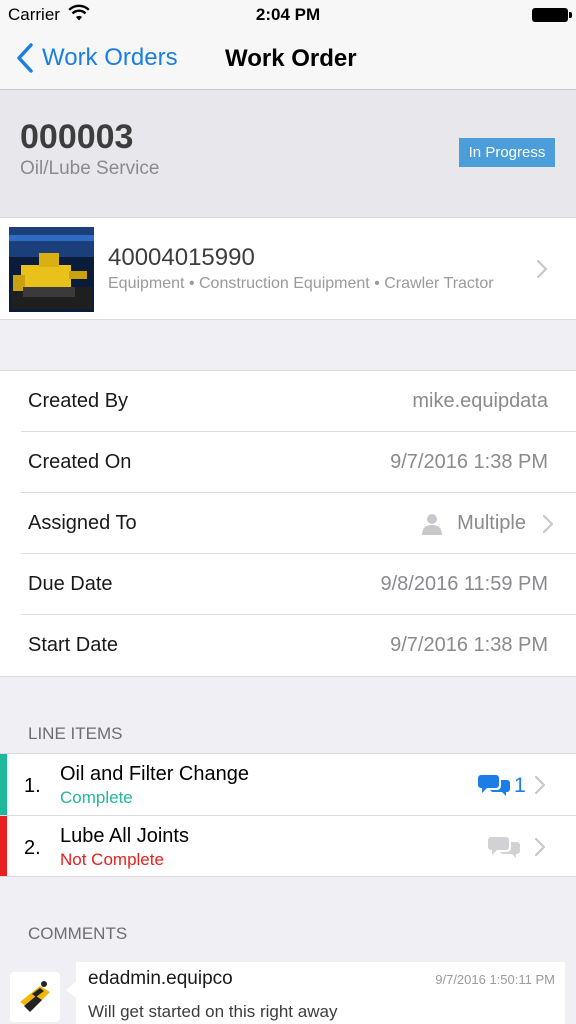 The height and width of the screenshot is (1024, 576). What do you see at coordinates (32, 786) in the screenshot?
I see `line-item-number: 1.` at bounding box center [32, 786].